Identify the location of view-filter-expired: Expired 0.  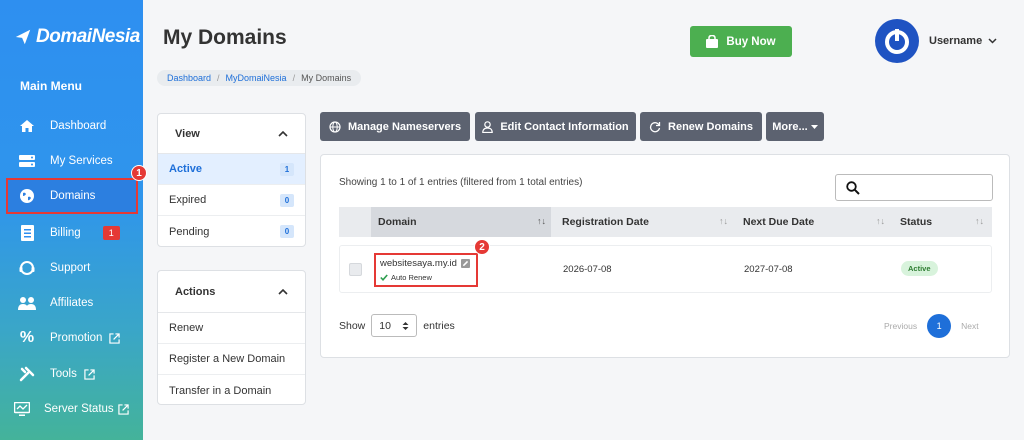
(231, 200).